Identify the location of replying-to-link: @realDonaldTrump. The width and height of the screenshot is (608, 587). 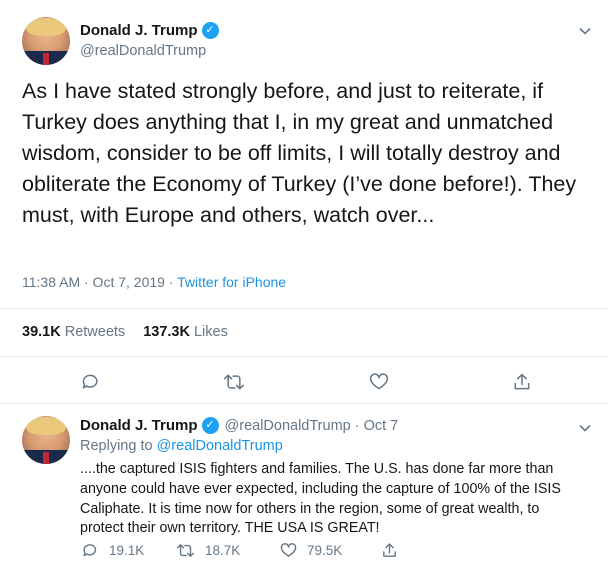
(220, 446).